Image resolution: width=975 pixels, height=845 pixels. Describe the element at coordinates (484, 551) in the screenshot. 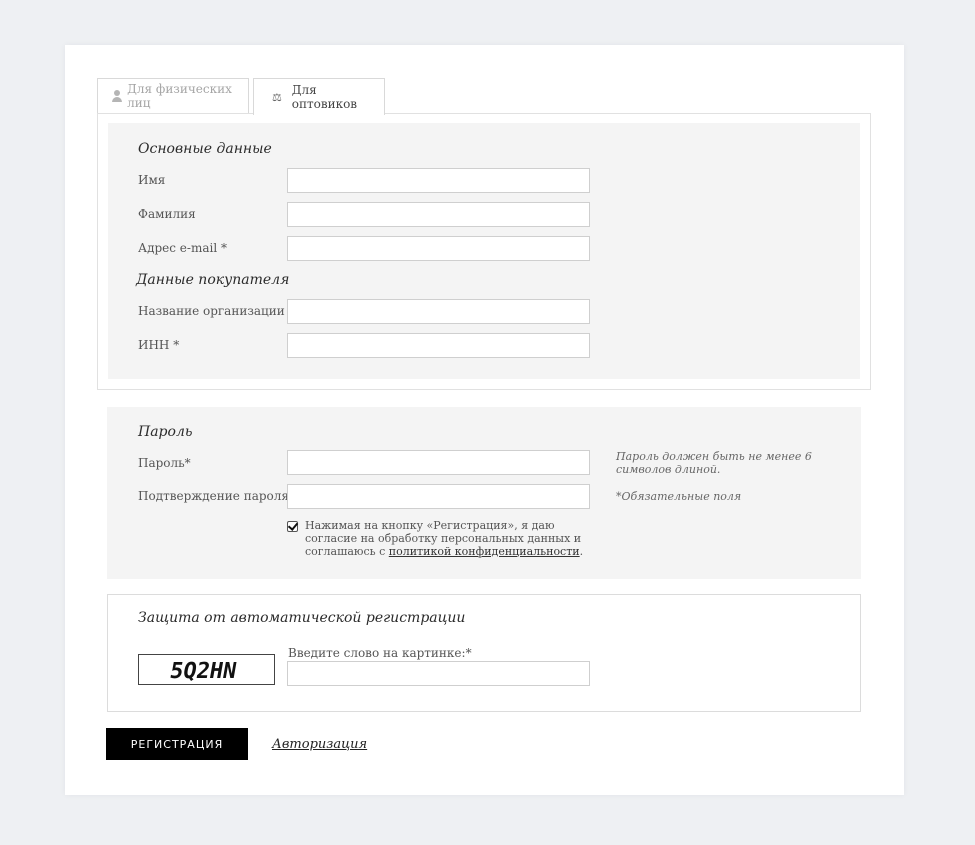

I see `privacy-policy-link: политикой конфиденциальности` at that location.